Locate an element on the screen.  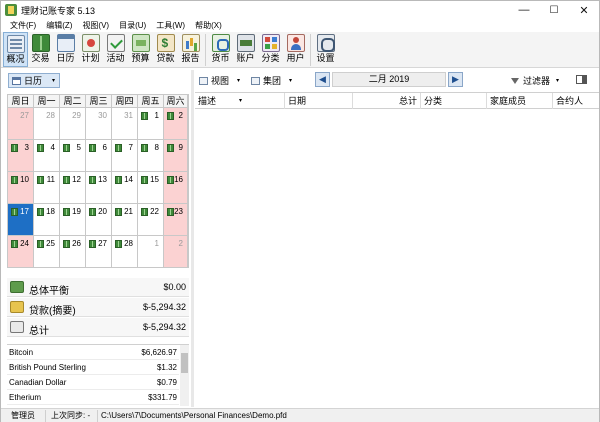
calendar-day: 20 is located at coordinates (99, 220).